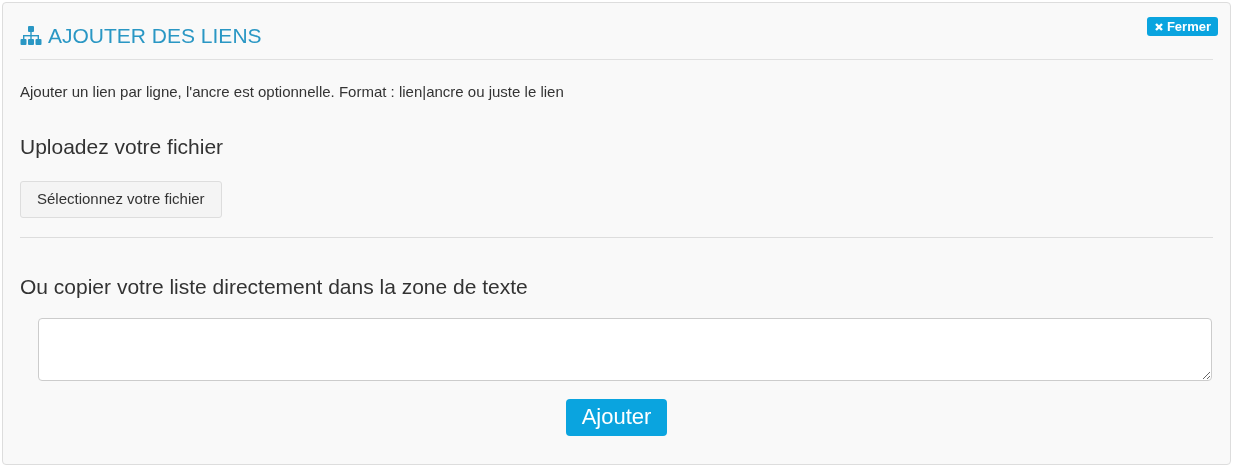  What do you see at coordinates (625, 349) in the screenshot?
I see `links-textarea` at bounding box center [625, 349].